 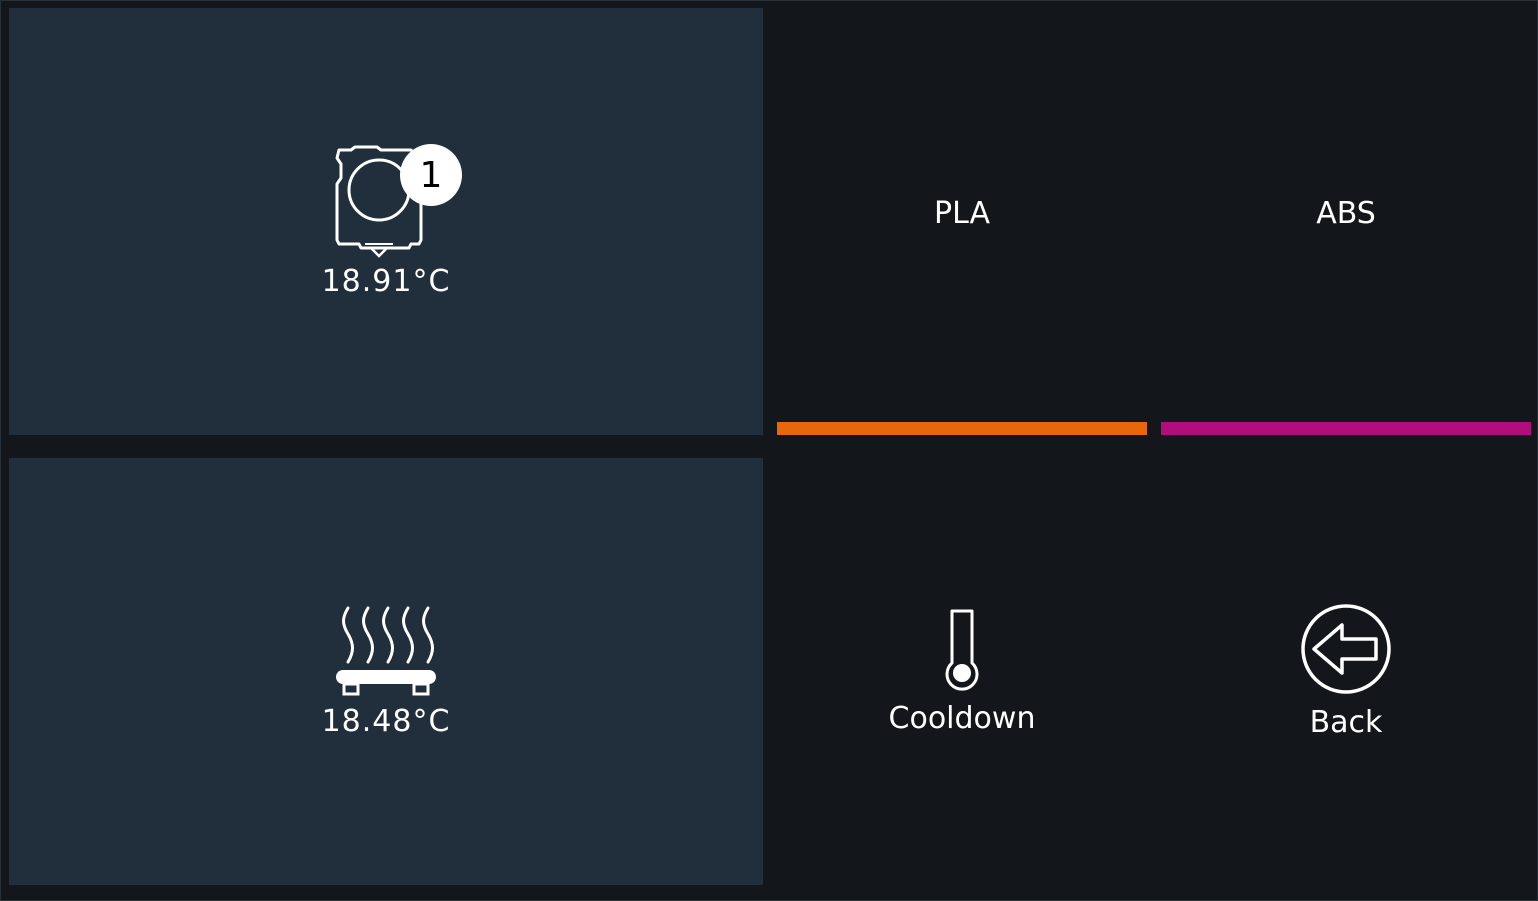 What do you see at coordinates (1346, 651) in the screenshot?
I see `back-arrow-icon` at bounding box center [1346, 651].